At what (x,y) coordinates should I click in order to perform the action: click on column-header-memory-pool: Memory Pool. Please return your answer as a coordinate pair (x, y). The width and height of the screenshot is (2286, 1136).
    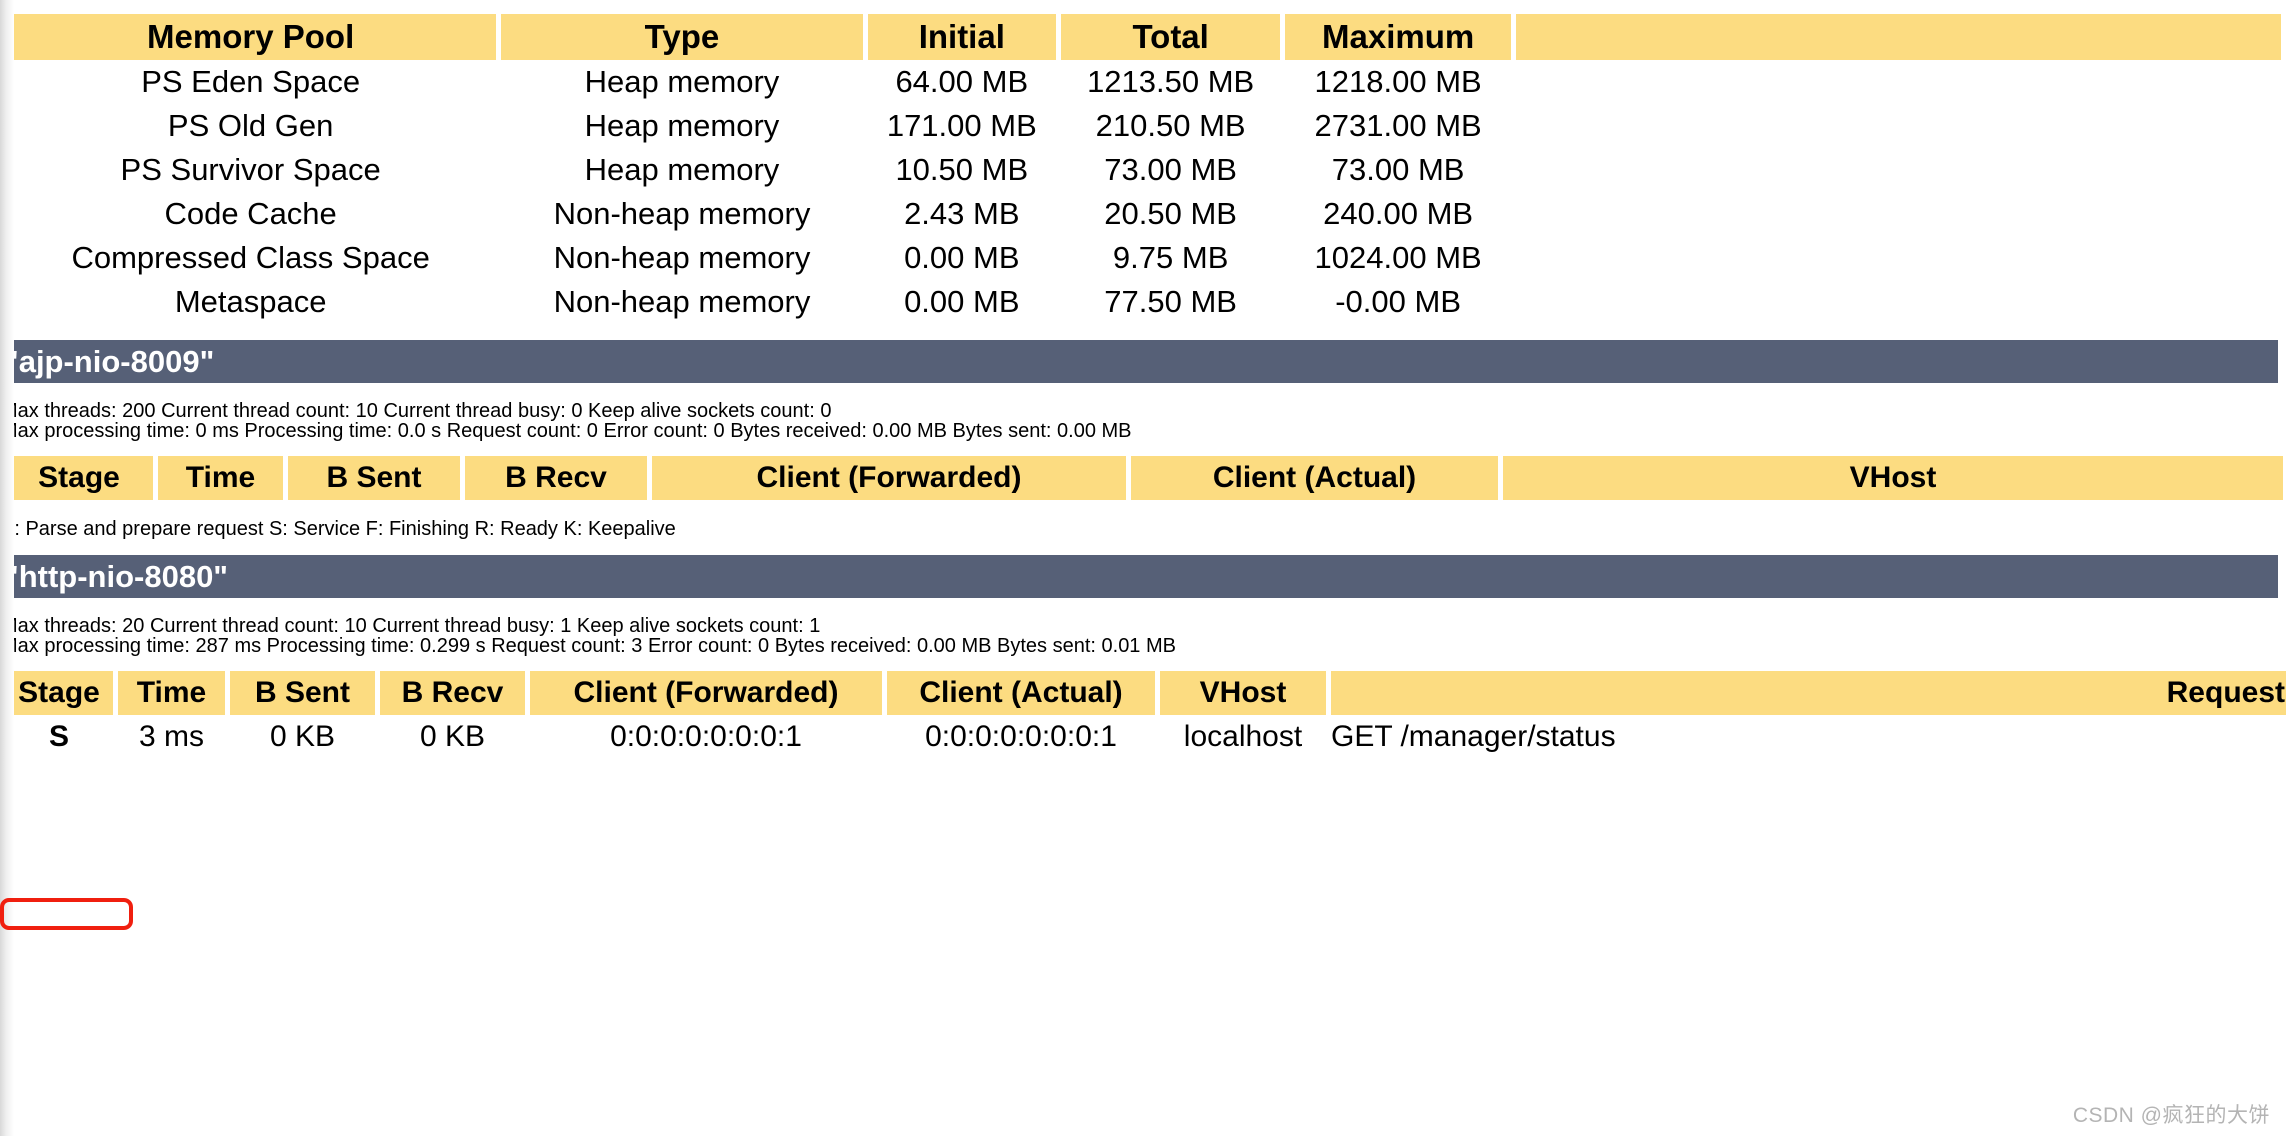
    Looking at the image, I should click on (251, 37).